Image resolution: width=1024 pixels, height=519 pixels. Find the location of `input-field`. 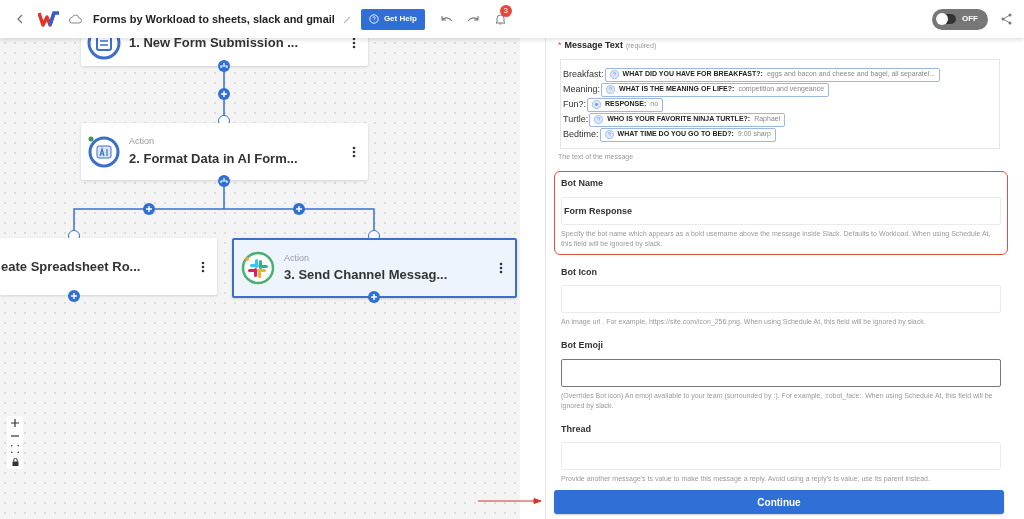

input-field is located at coordinates (781, 372).